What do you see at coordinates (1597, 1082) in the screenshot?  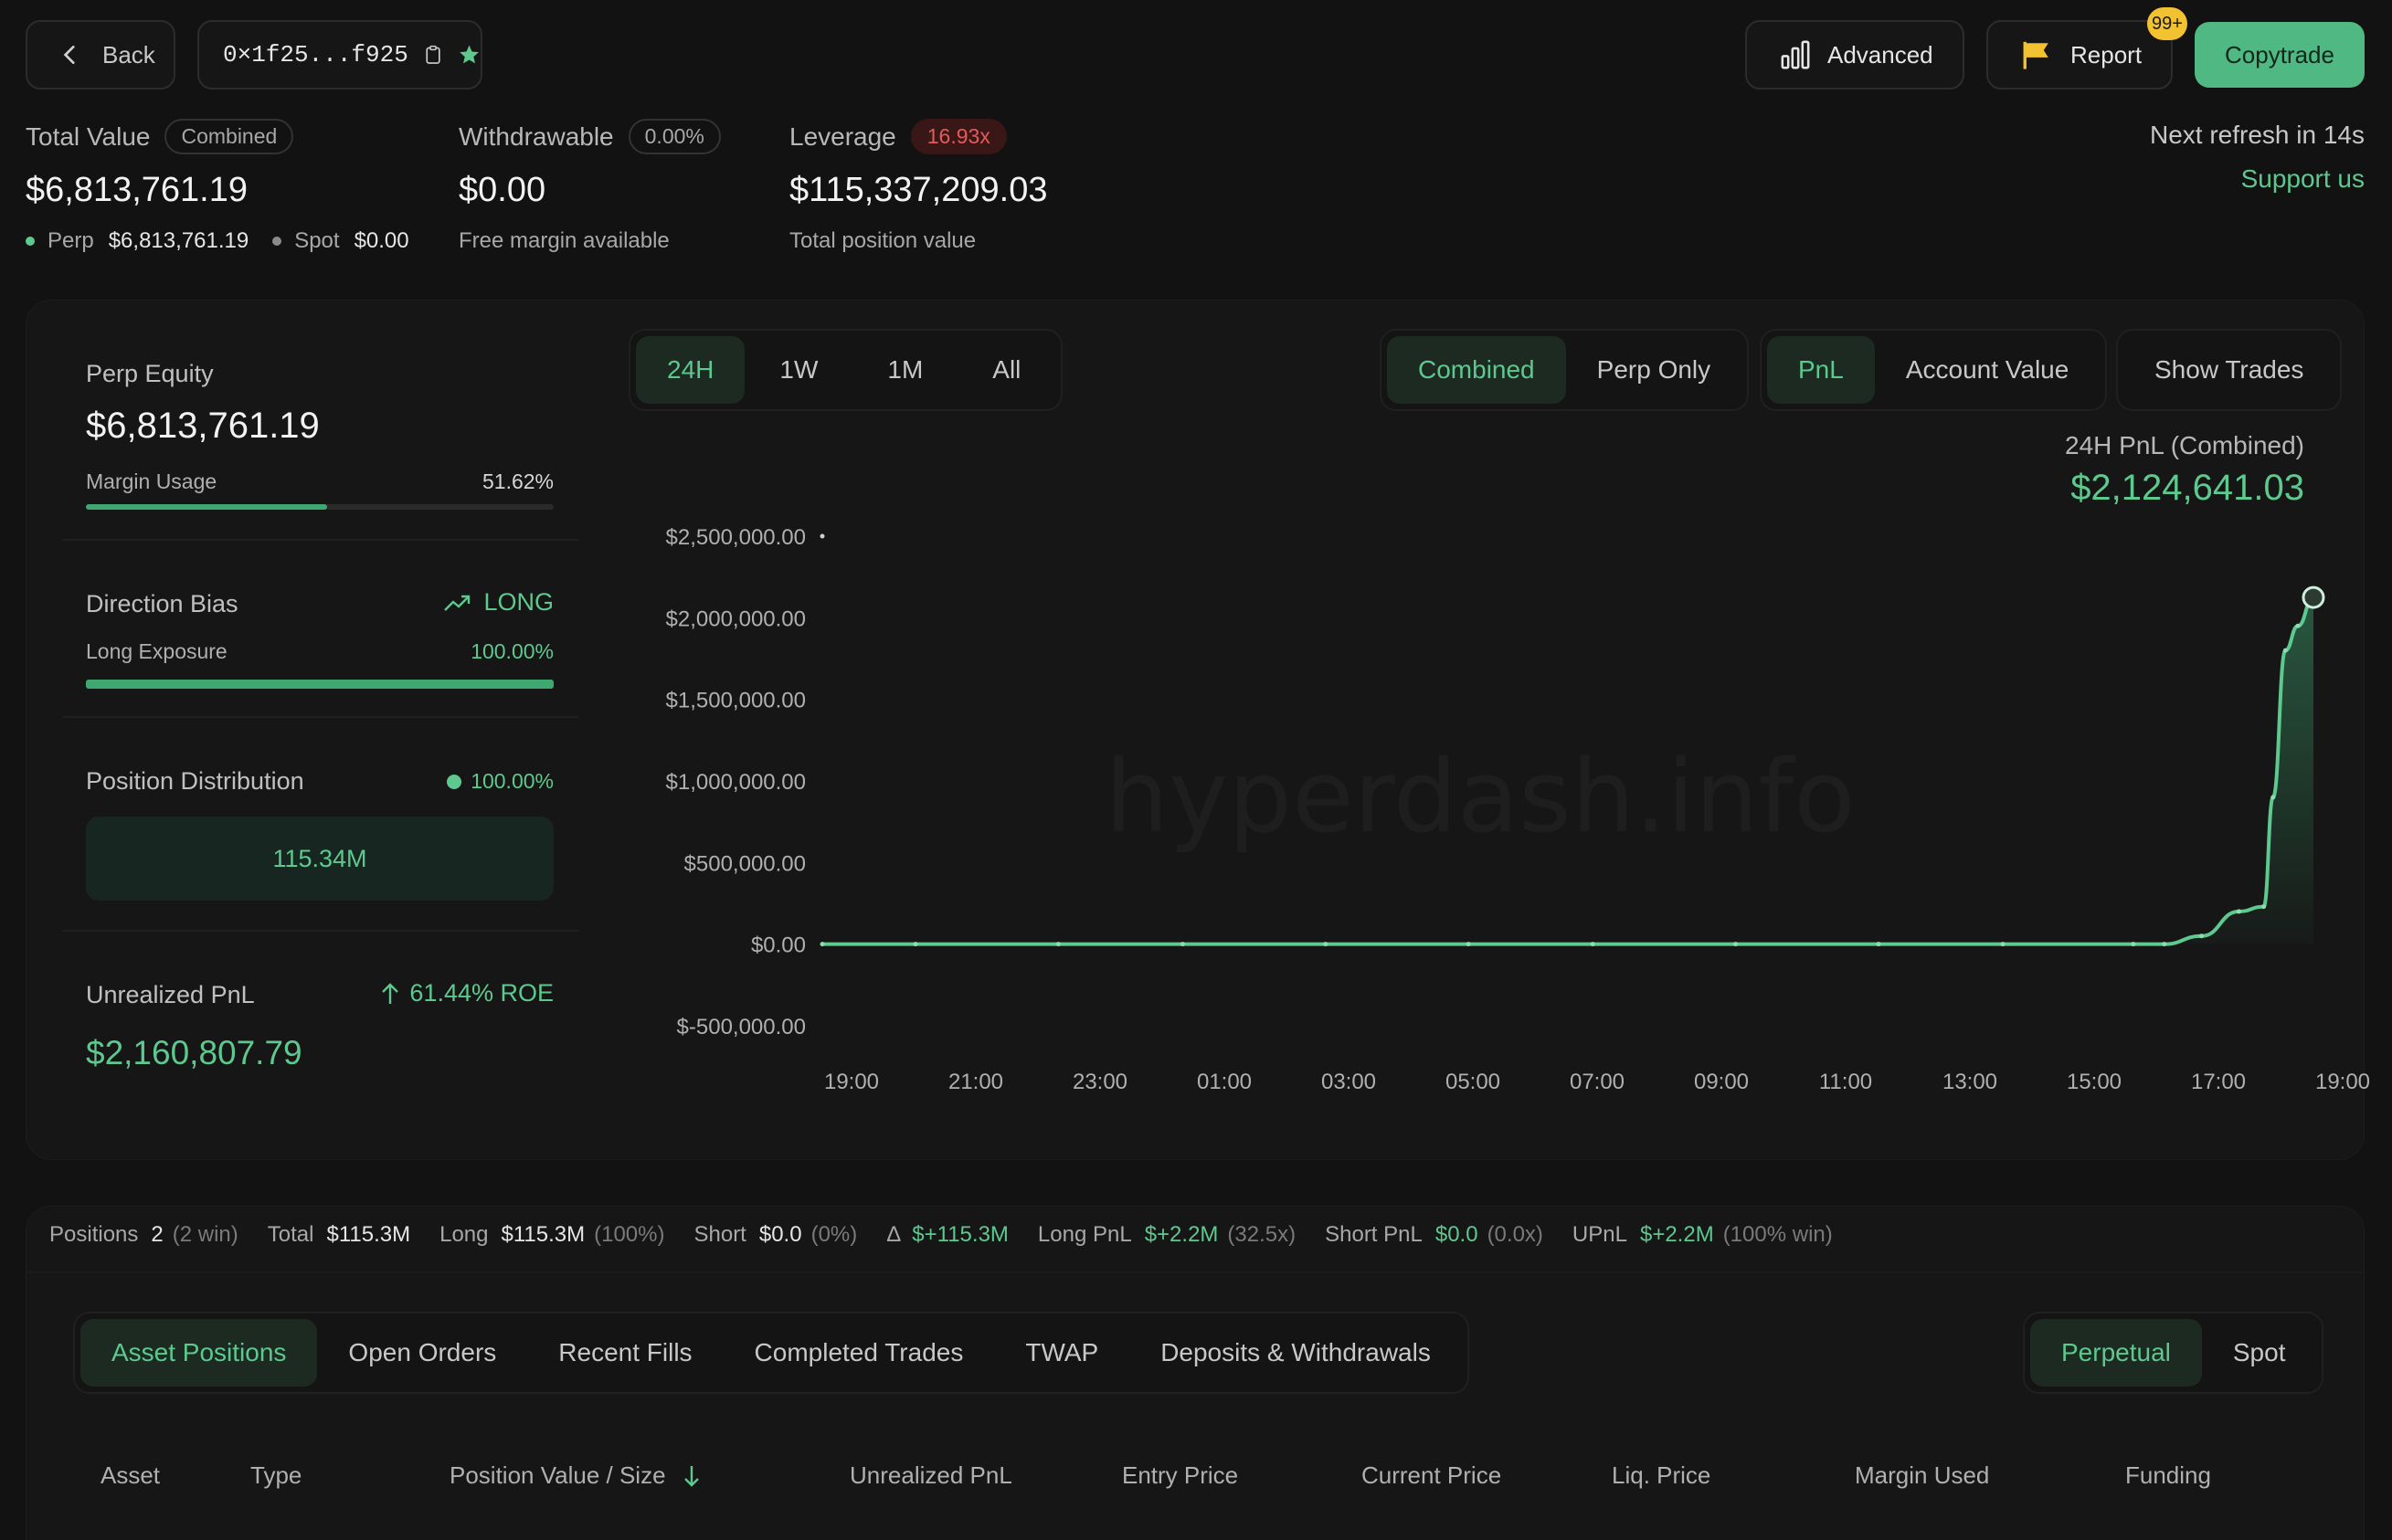 I see `x-tick-label: 07:00` at bounding box center [1597, 1082].